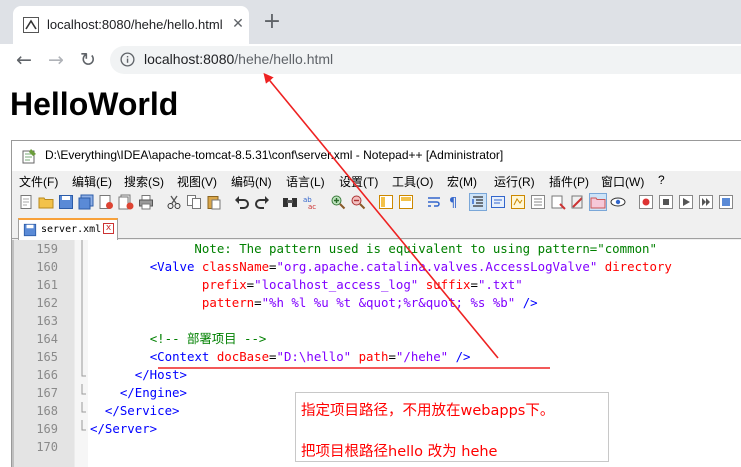 This screenshot has height=467, width=741. What do you see at coordinates (242, 202) in the screenshot?
I see `undo-icon` at bounding box center [242, 202].